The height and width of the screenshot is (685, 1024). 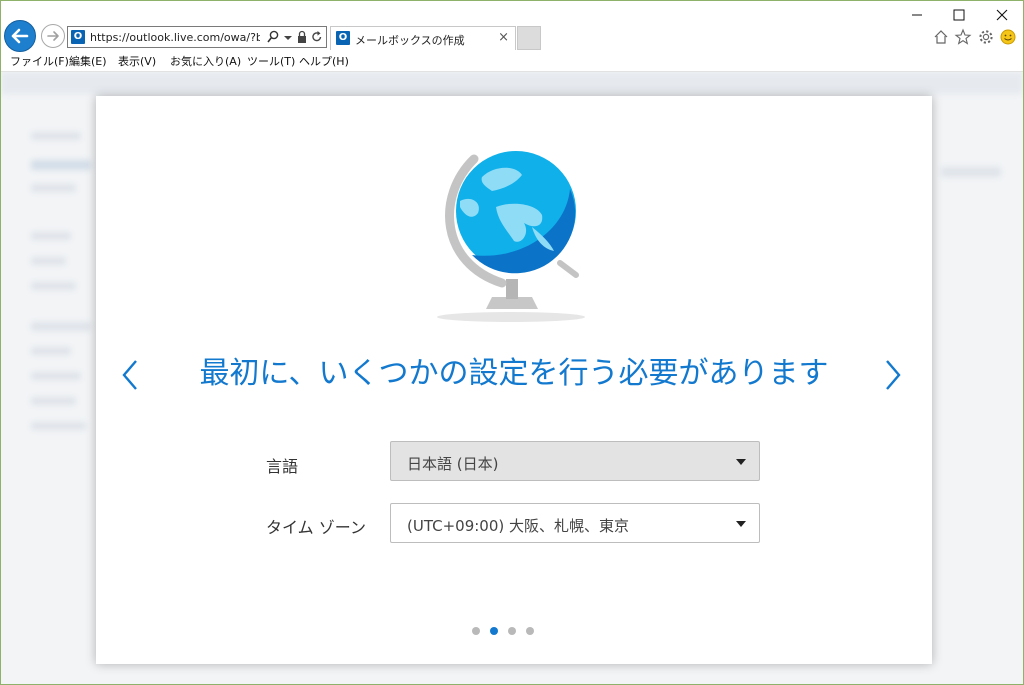 I want to click on menu-view: 表示(V), so click(x=137, y=62).